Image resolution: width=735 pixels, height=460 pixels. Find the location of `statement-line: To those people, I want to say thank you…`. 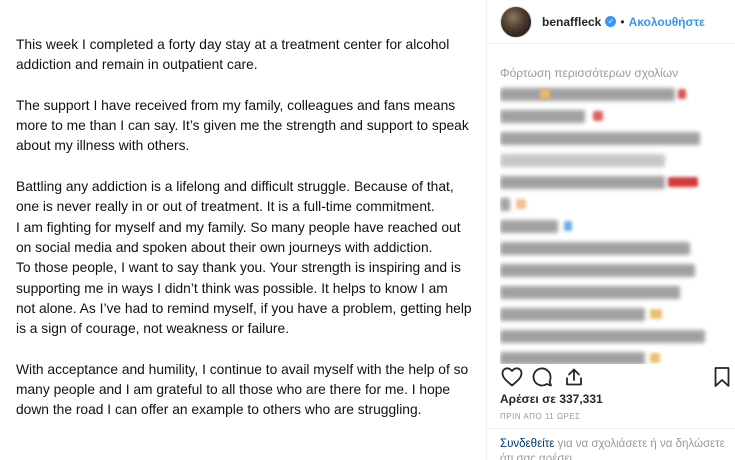

statement-line: To those people, I want to say thank you… is located at coordinates (238, 268).